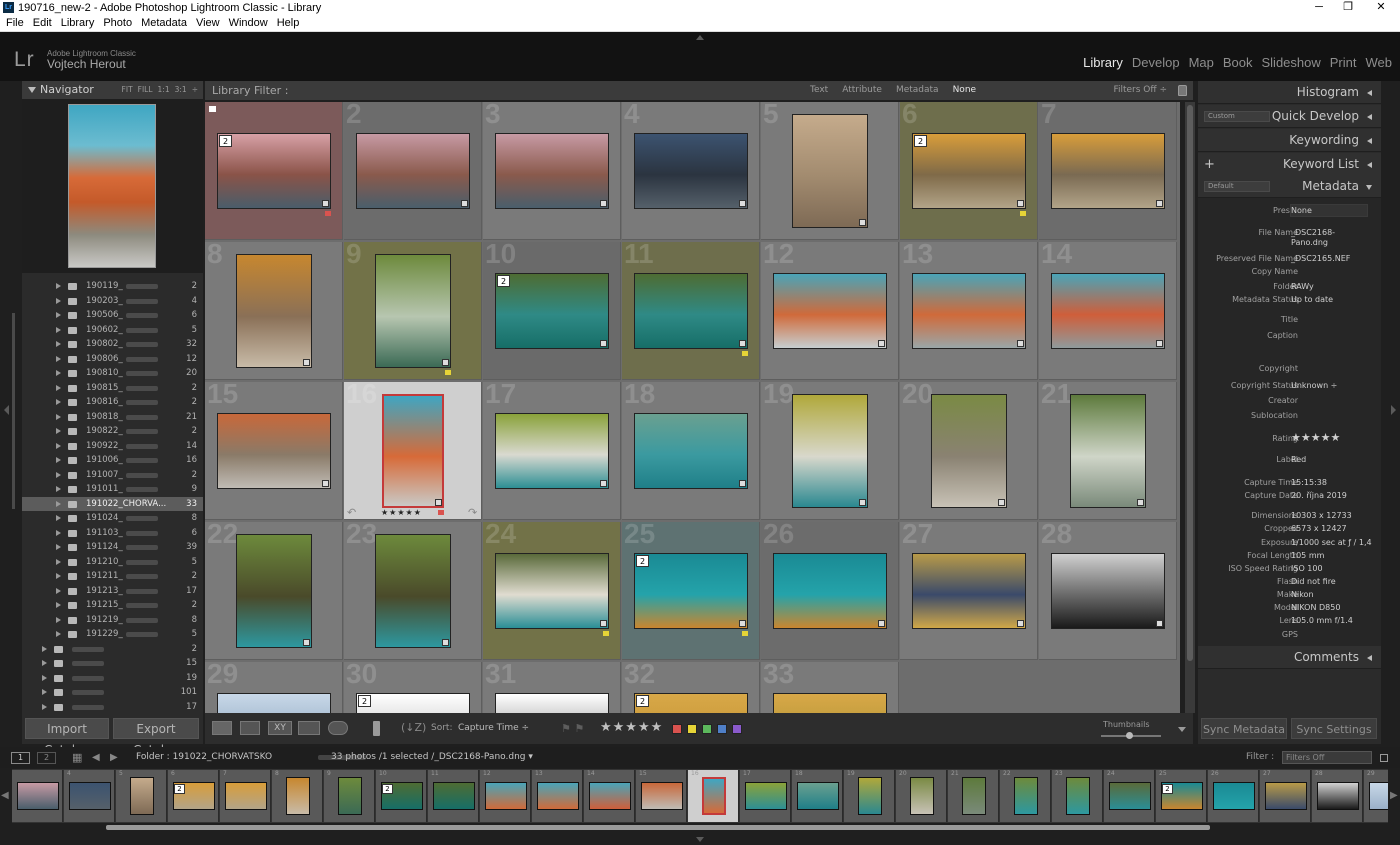  Describe the element at coordinates (181, 89) in the screenshot. I see `navigator-zoom-3-1: 3:1` at that location.